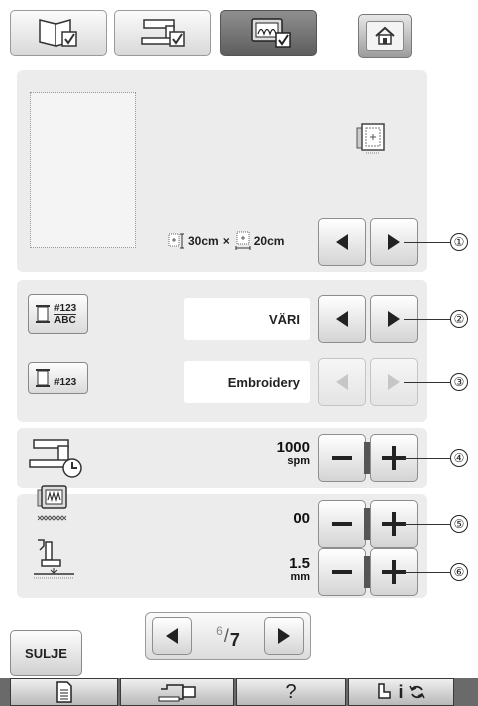 The width and height of the screenshot is (478, 706). I want to click on tab-machine-settings, so click(162, 33).